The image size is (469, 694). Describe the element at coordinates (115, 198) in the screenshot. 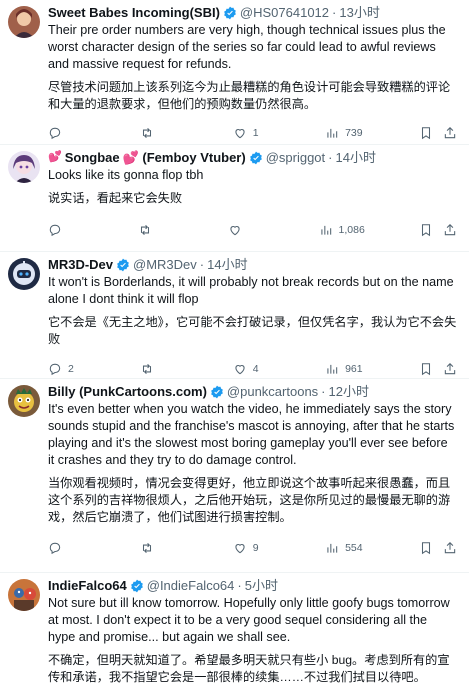

I see `tweet-translation: 说实话，看起来它会失败` at that location.